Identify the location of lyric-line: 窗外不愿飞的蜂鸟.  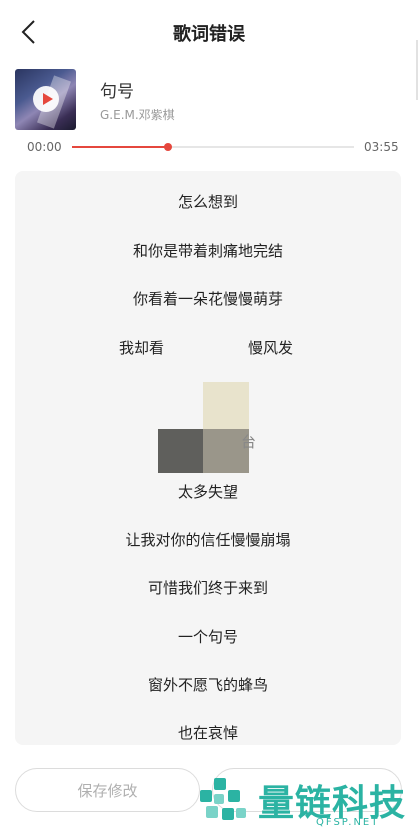
(208, 685).